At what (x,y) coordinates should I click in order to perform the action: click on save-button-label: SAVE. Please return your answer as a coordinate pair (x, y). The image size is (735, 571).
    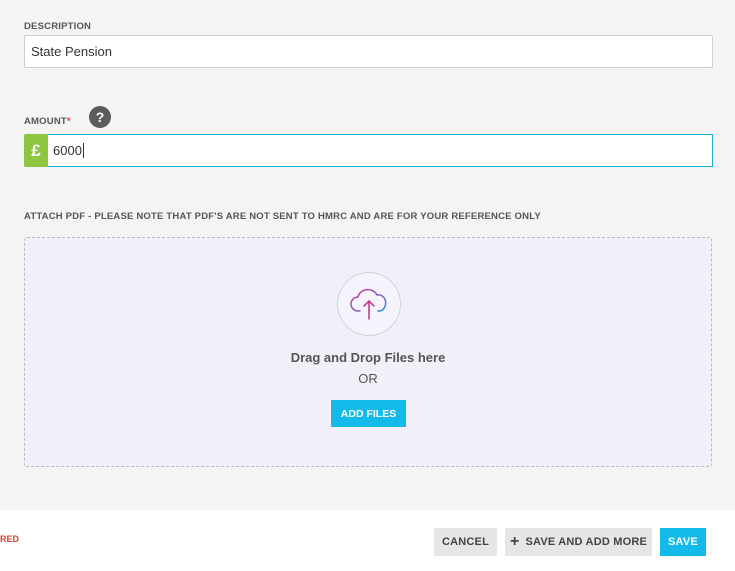
    Looking at the image, I should click on (683, 542).